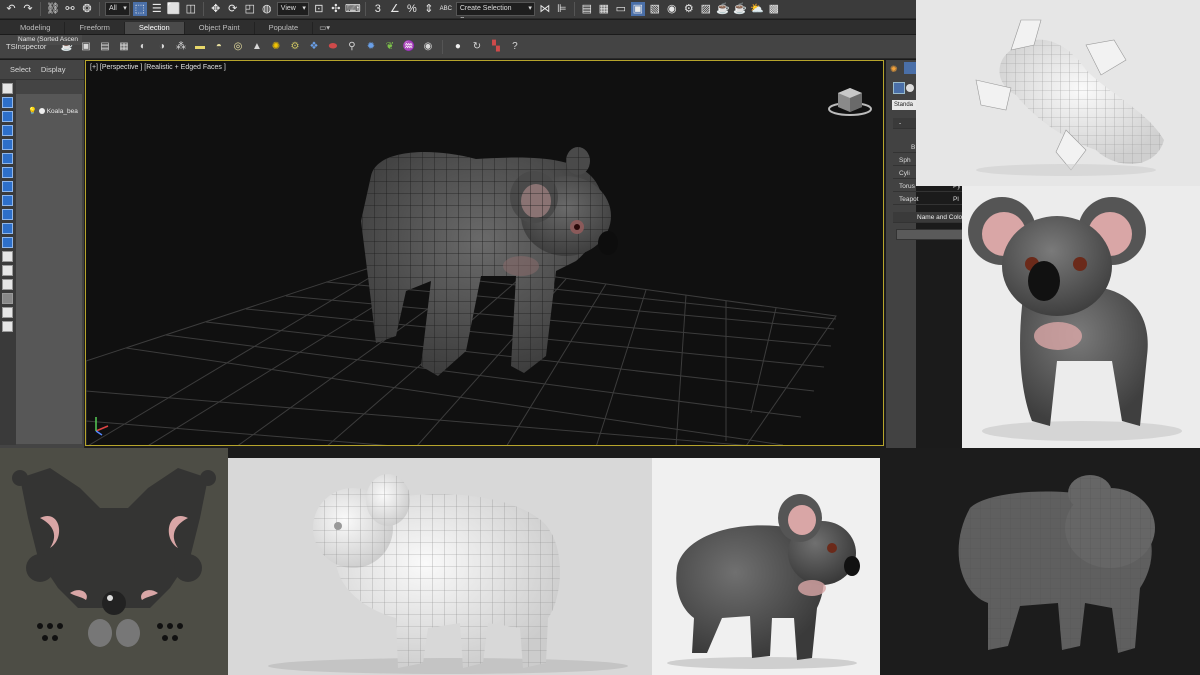 This screenshot has width=1200, height=675. What do you see at coordinates (117, 9) in the screenshot?
I see `selection-filter-dropdown: All` at bounding box center [117, 9].